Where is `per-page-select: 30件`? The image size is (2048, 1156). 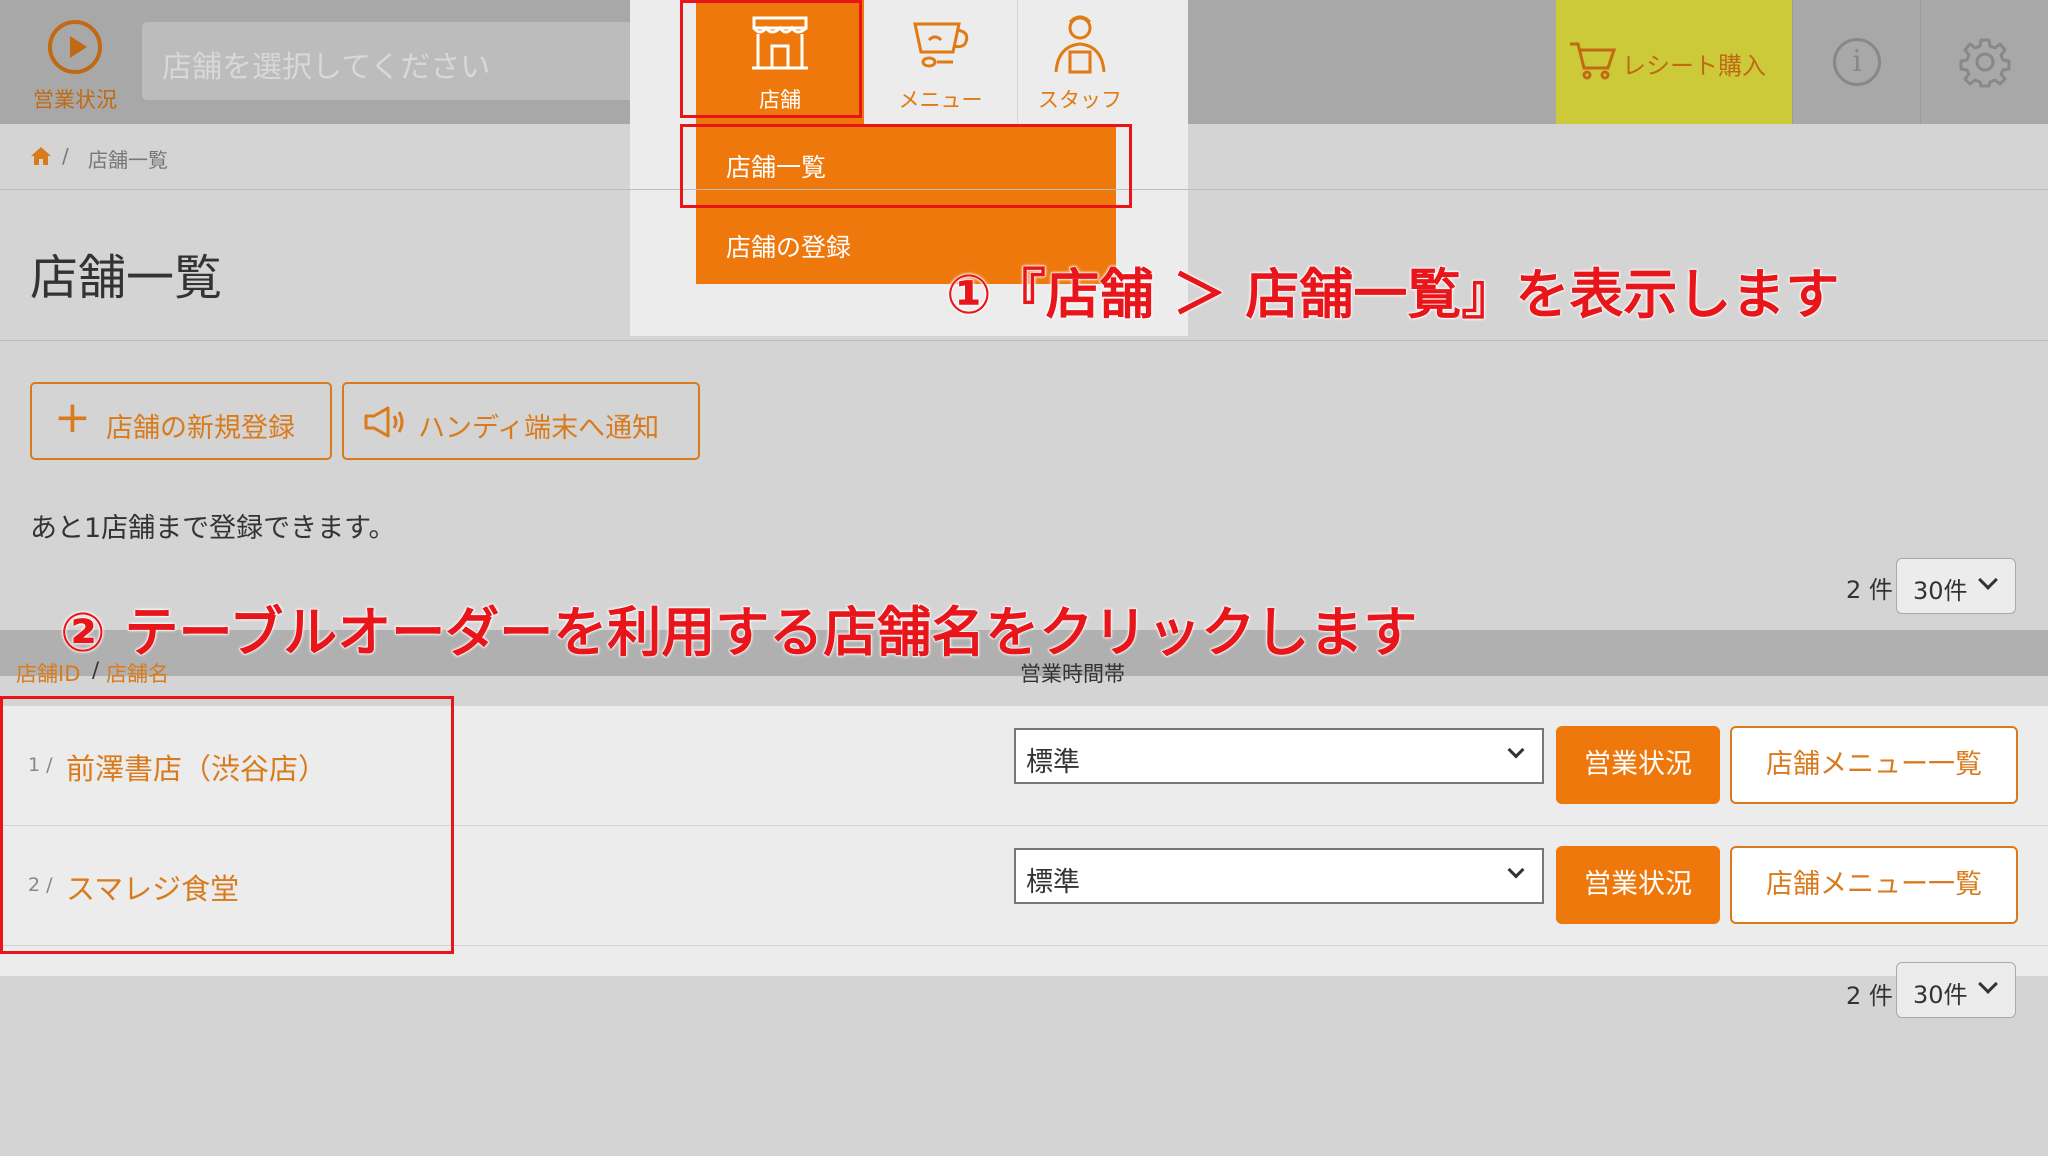 per-page-select: 30件 is located at coordinates (1956, 586).